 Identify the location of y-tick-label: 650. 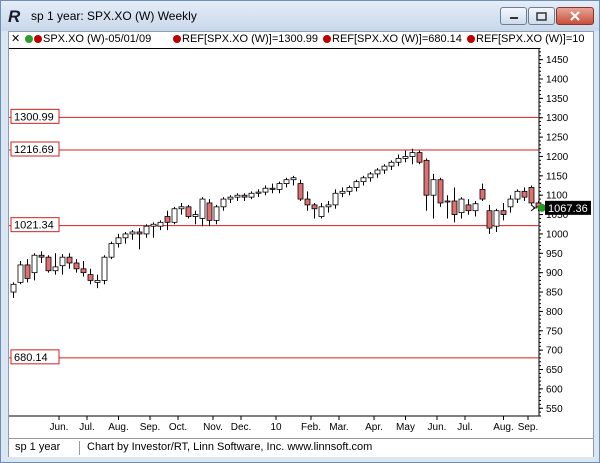
(554, 370).